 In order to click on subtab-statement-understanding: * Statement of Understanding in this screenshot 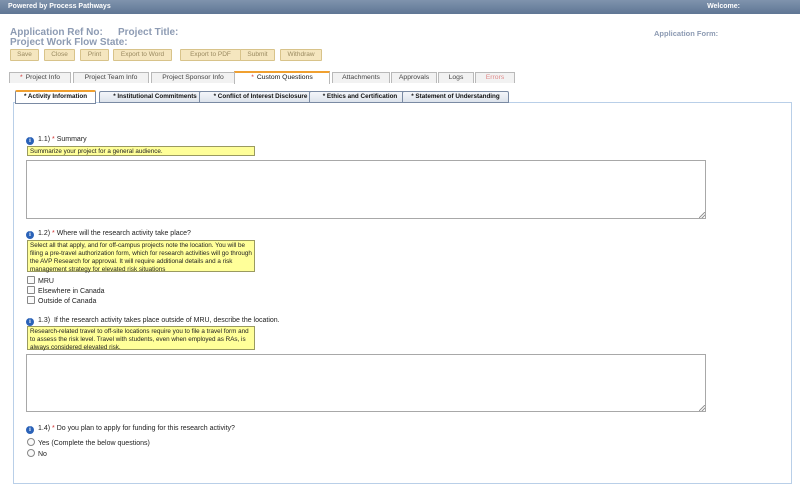, I will do `click(455, 97)`.